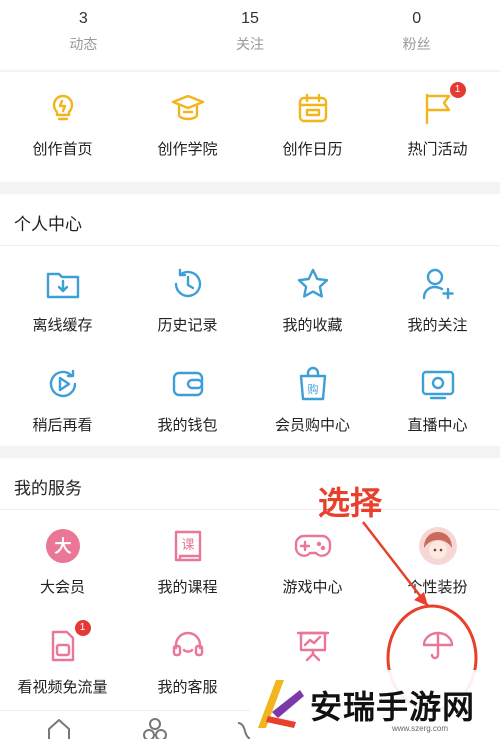 Image resolution: width=500 pixels, height=739 pixels. Describe the element at coordinates (393, 706) in the screenshot. I see `watermark-text: 安瑞手游网` at that location.